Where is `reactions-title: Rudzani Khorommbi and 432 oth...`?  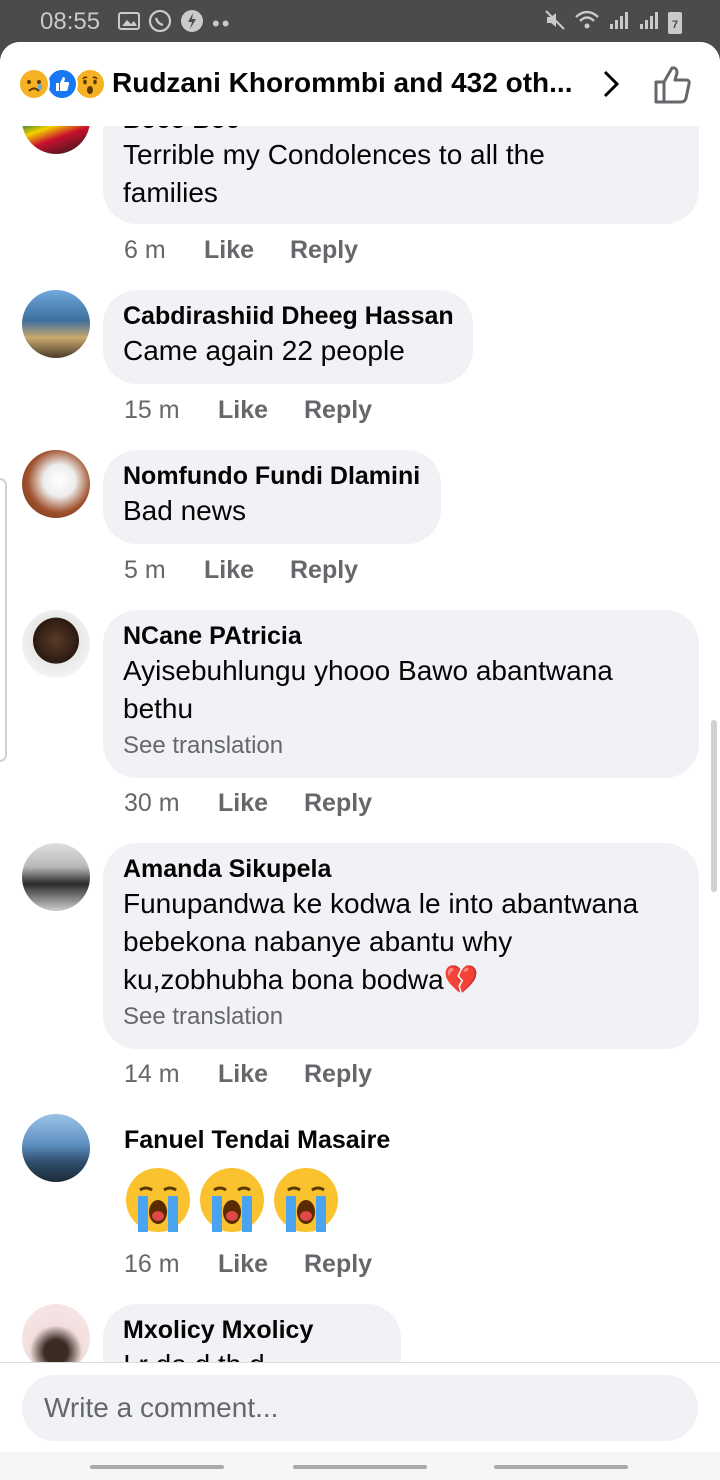
reactions-title: Rudzani Khorommbi and 432 oth... is located at coordinates (342, 83).